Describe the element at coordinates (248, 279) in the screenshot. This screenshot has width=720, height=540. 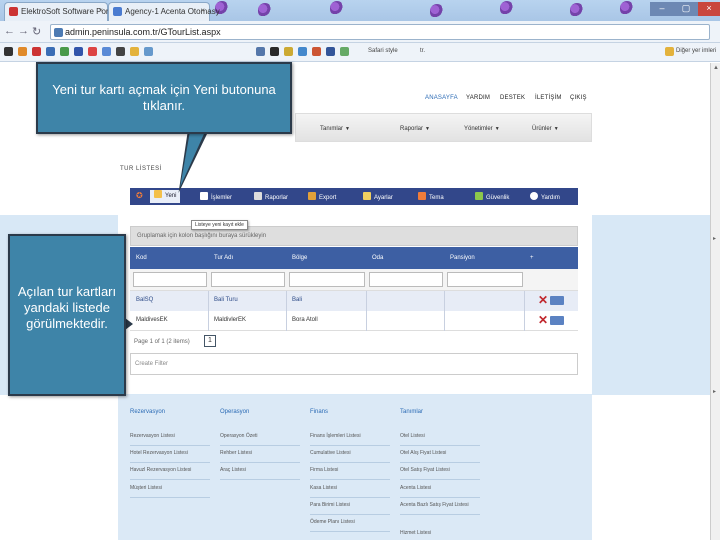
I see `filter-tur-adi-input` at that location.